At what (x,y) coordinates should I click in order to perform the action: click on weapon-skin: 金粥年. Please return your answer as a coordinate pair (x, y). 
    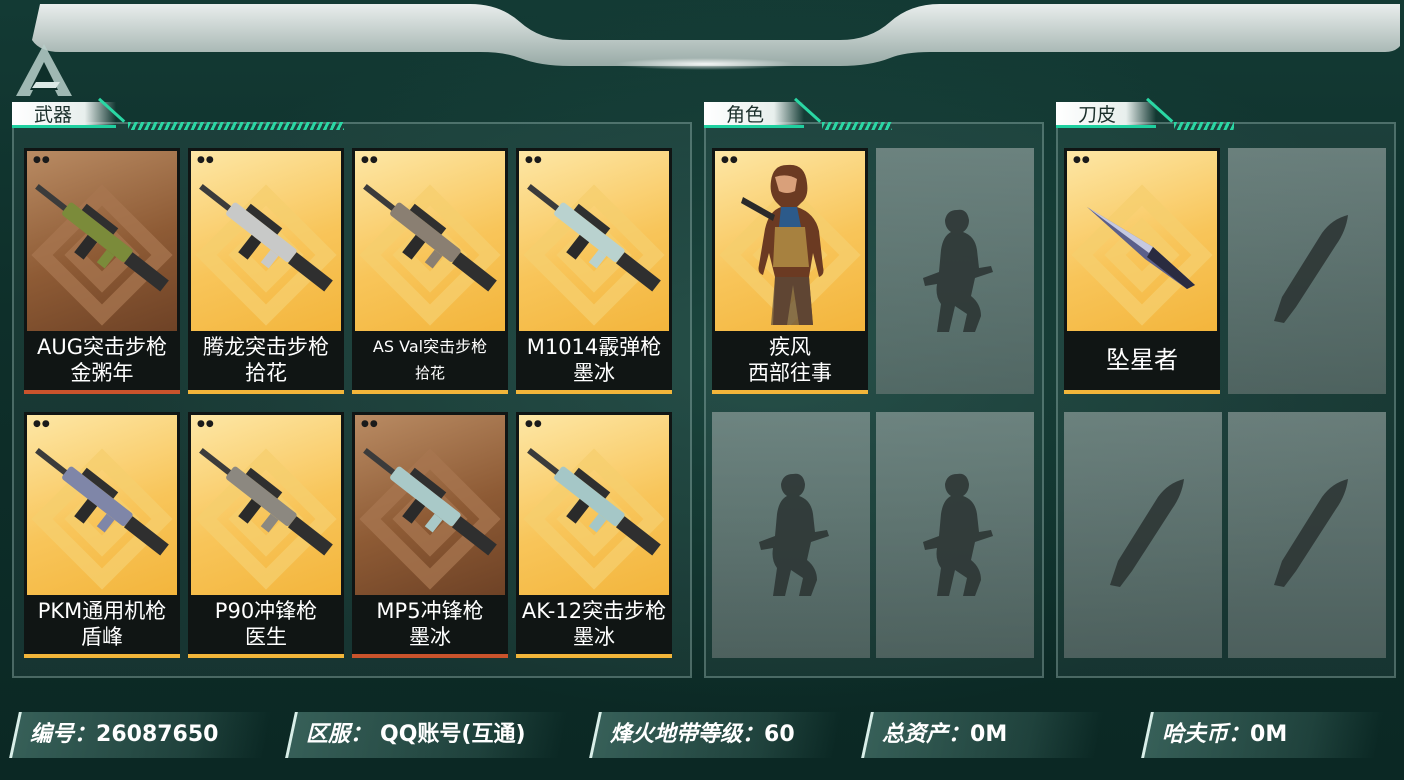
    Looking at the image, I should click on (102, 373).